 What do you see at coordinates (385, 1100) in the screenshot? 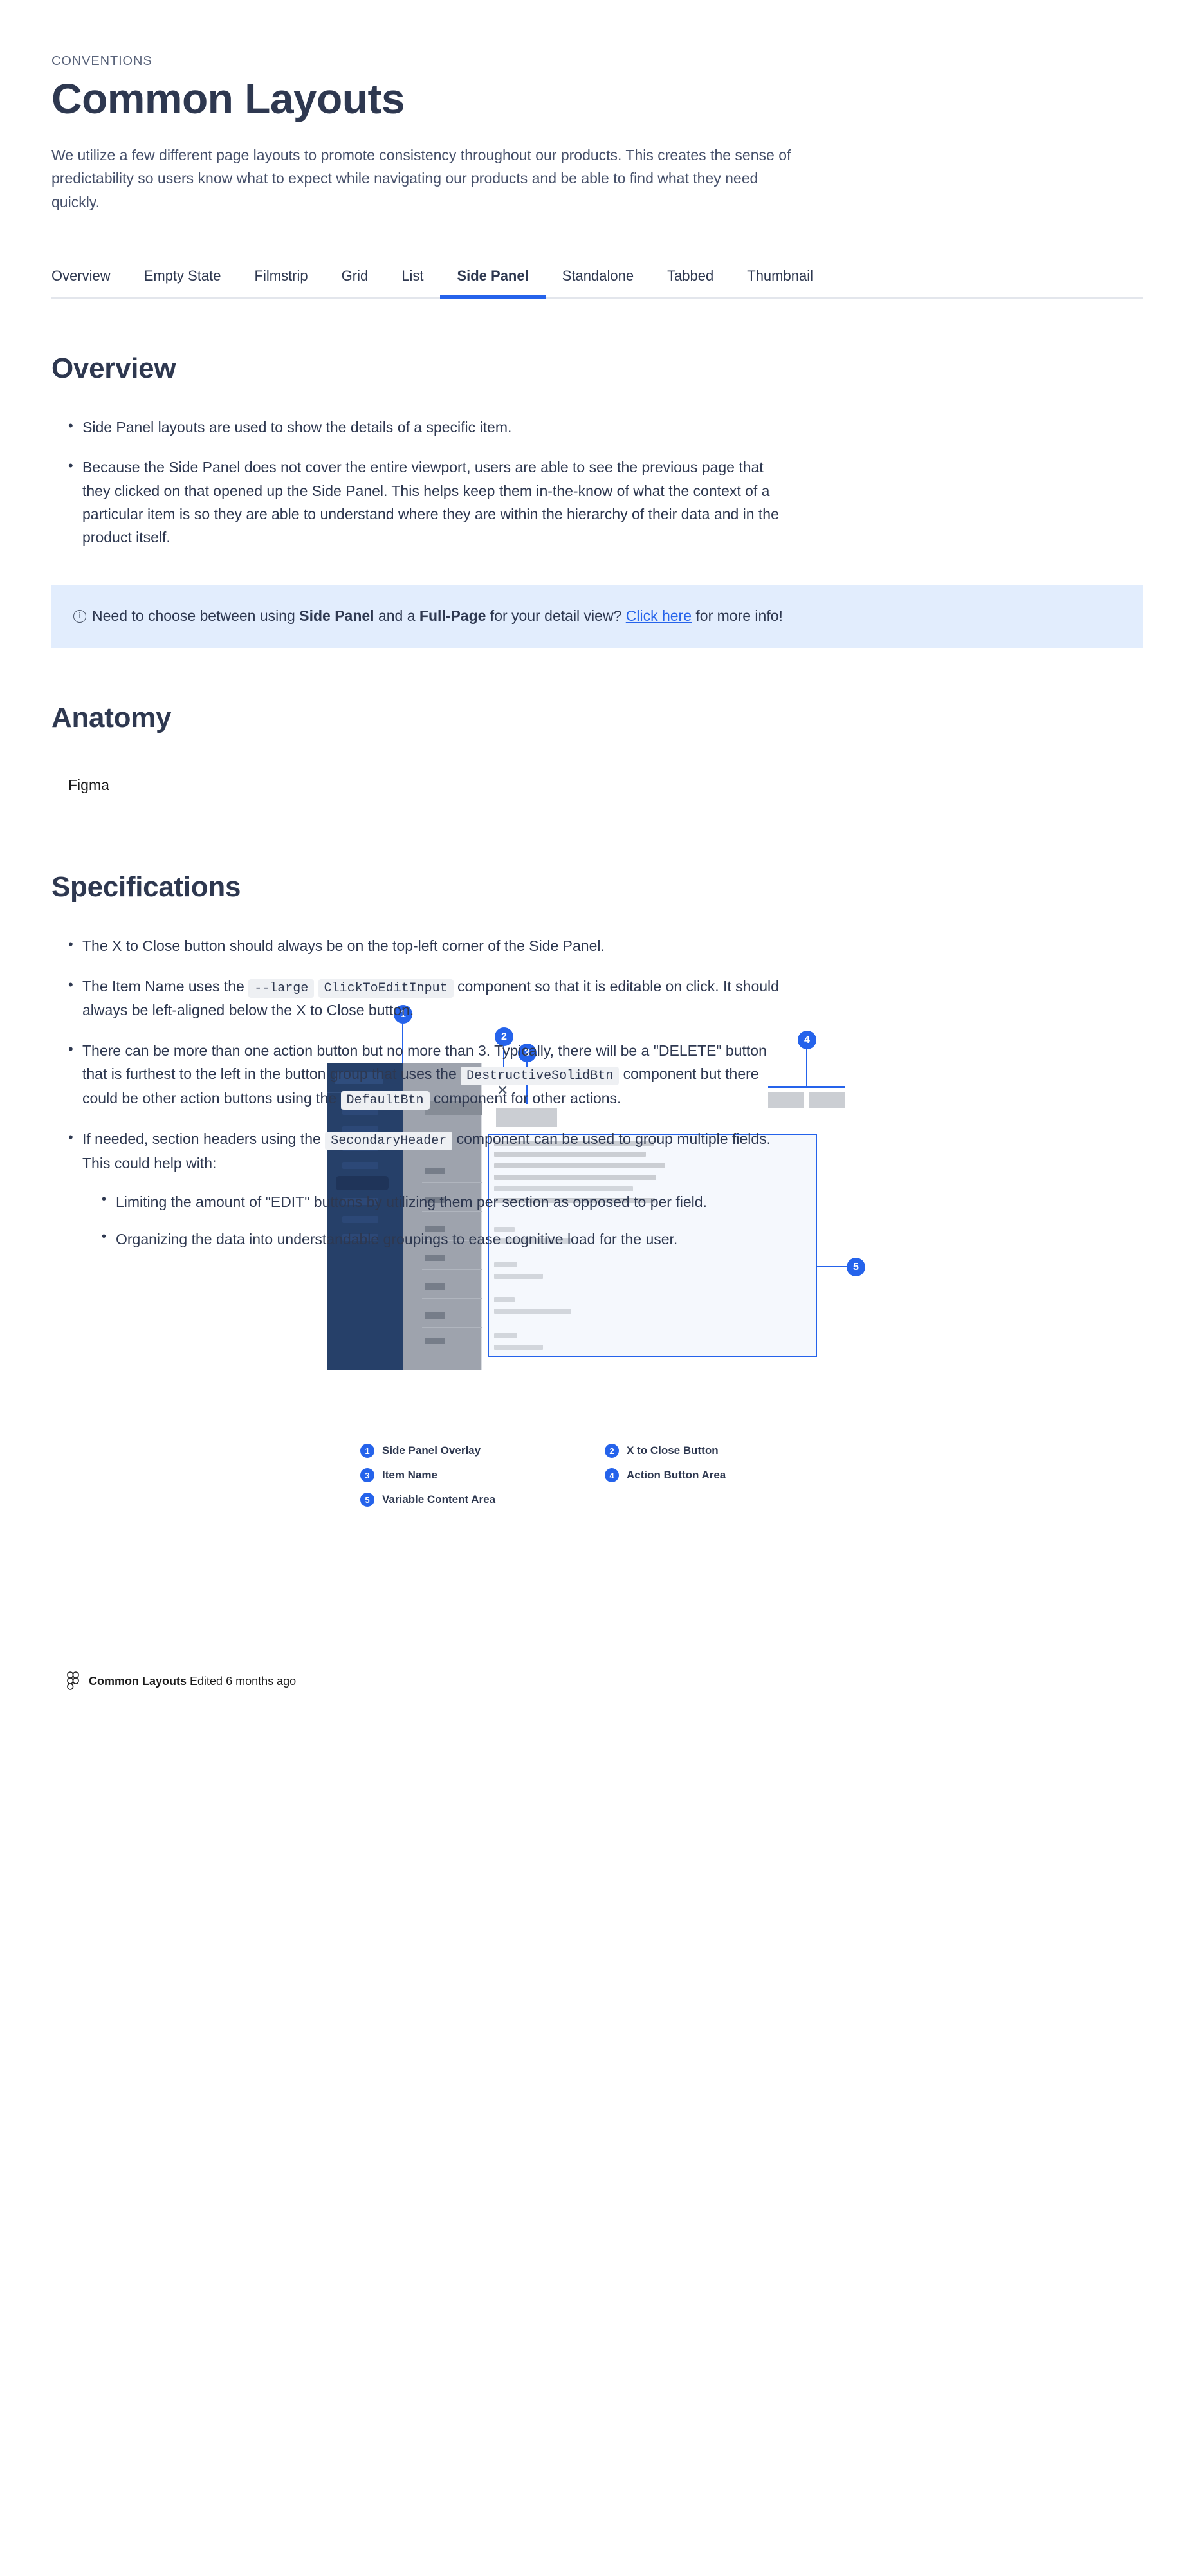
I see `component-code-chip: DefaultBtn` at bounding box center [385, 1100].